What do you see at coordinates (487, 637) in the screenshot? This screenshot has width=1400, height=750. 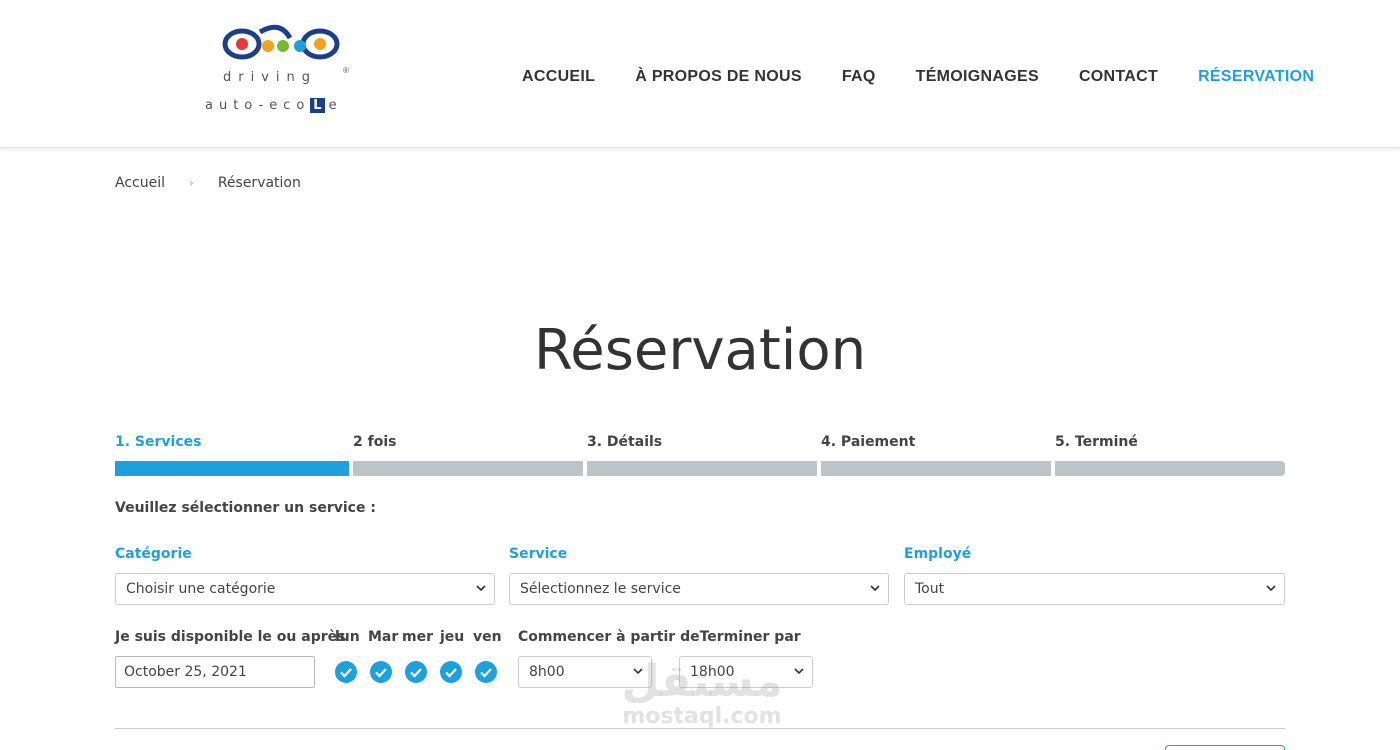 I see `day-label-ven: ven` at bounding box center [487, 637].